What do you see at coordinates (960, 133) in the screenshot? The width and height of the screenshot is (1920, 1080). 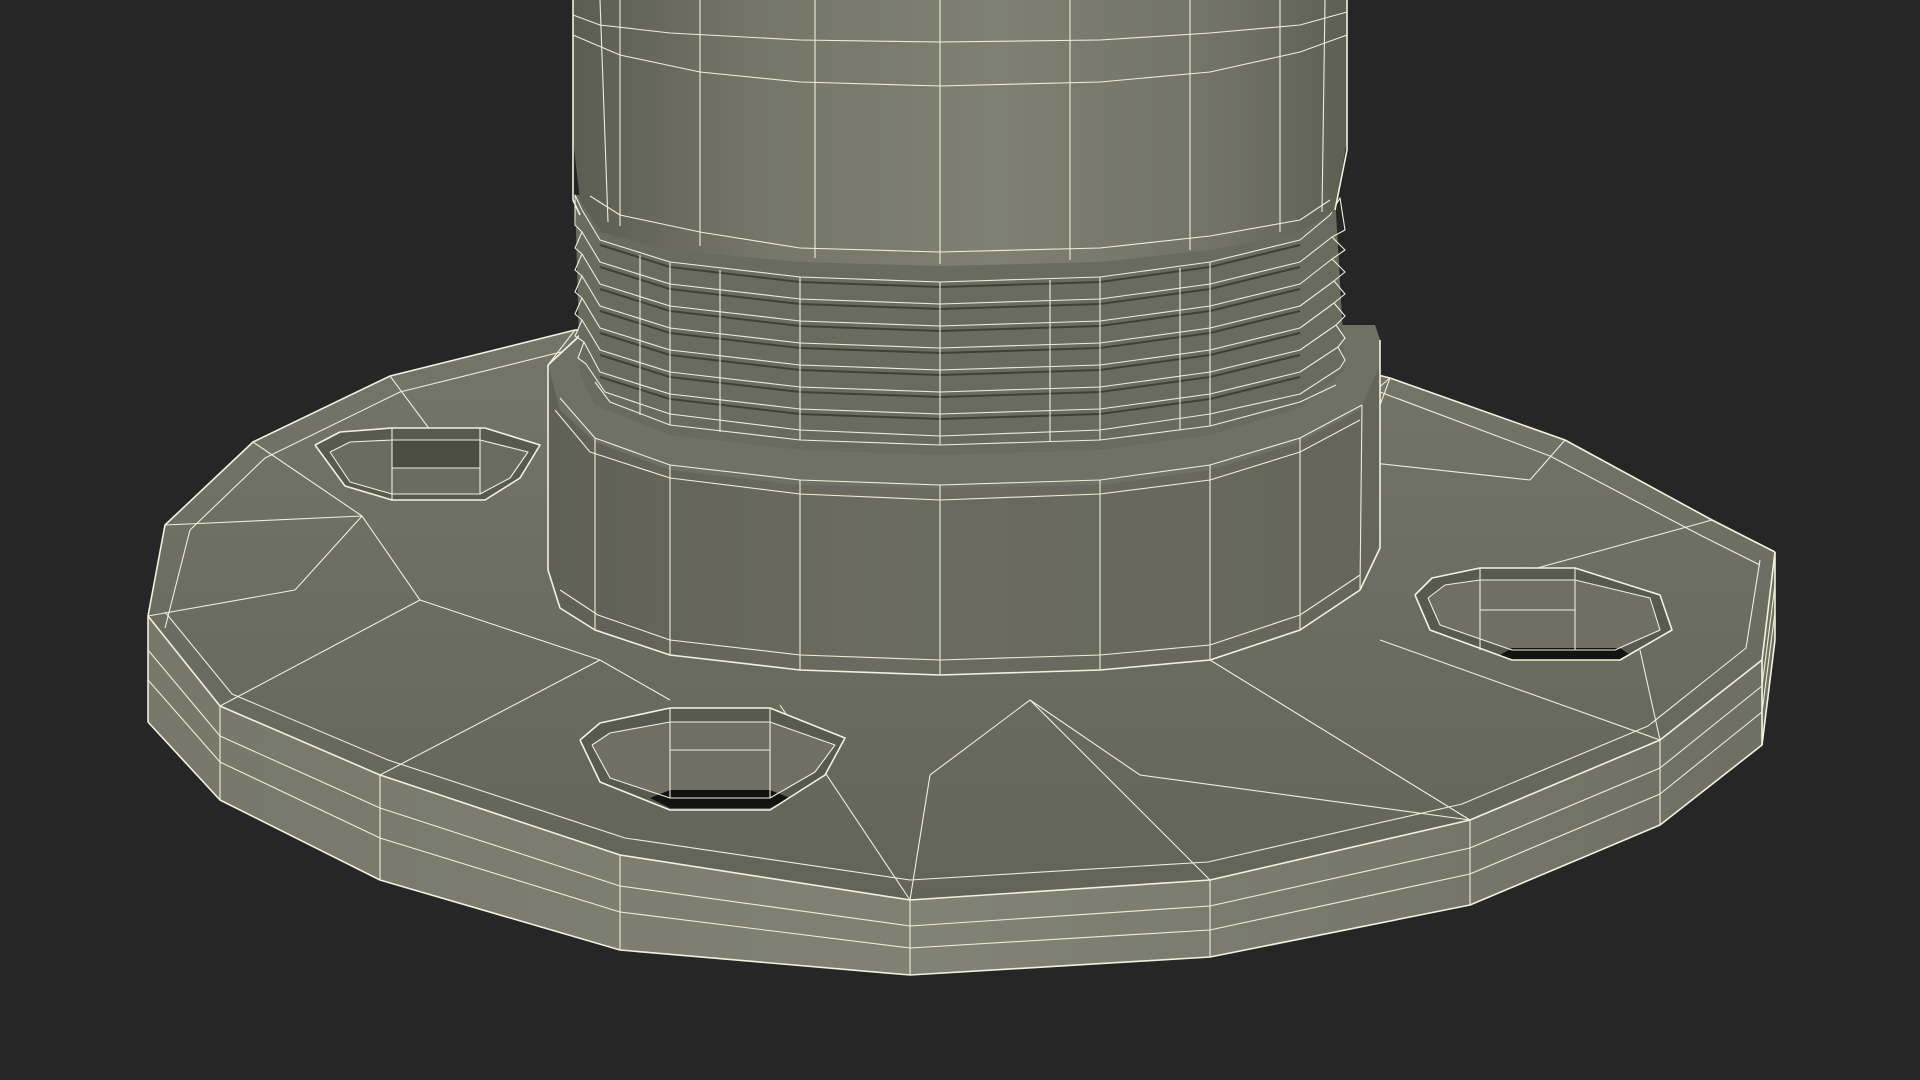 I see `upper-column` at bounding box center [960, 133].